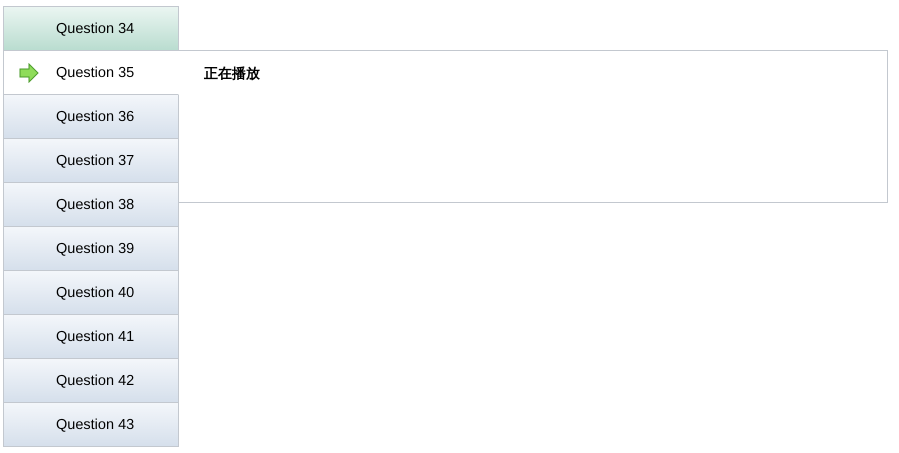  I want to click on question-tab: Question 42, so click(91, 381).